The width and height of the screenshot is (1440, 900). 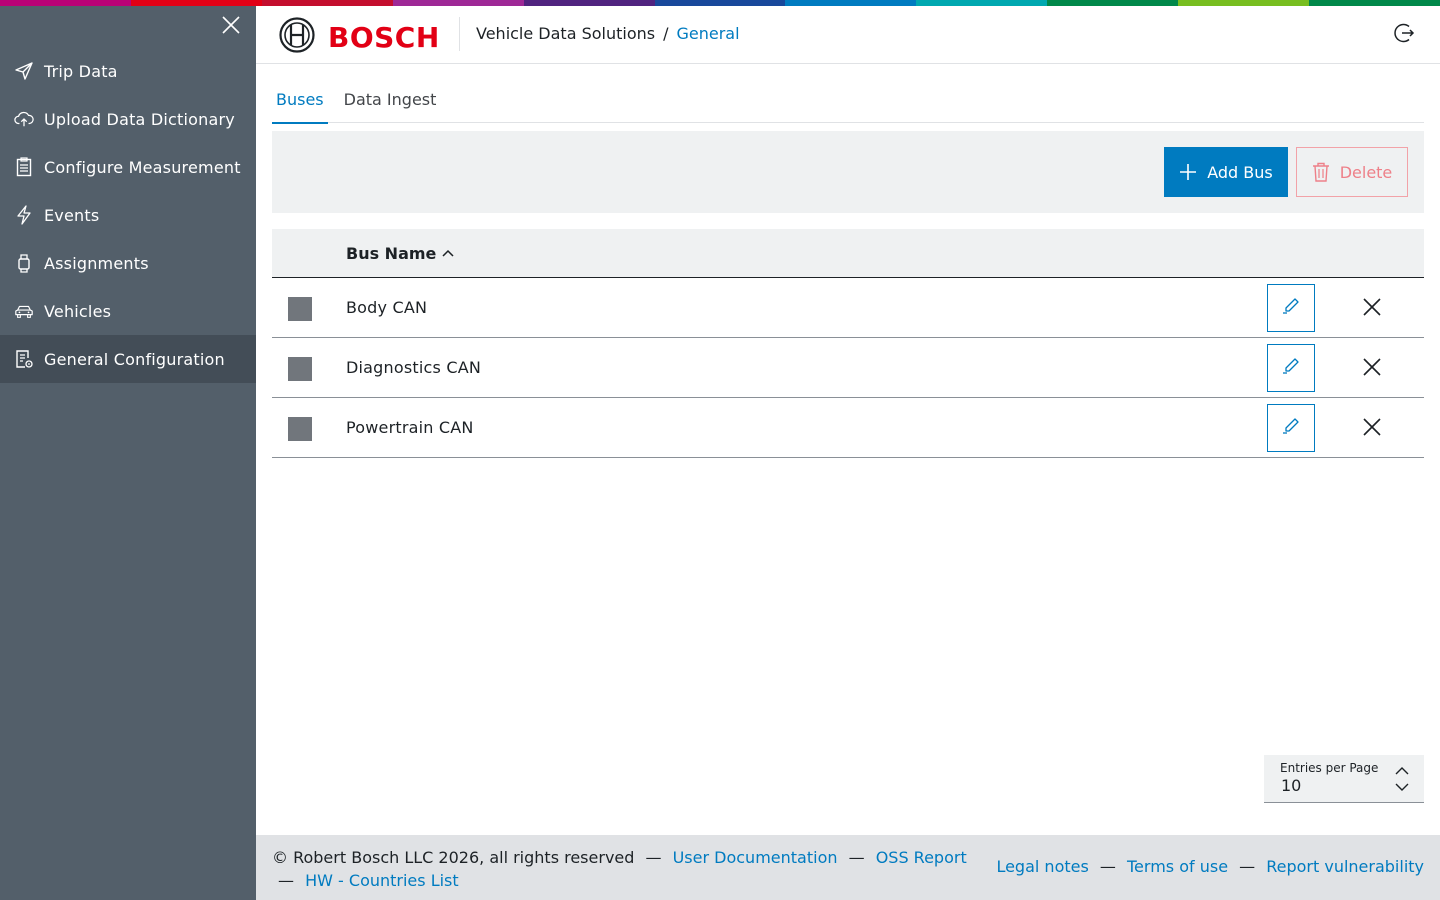 I want to click on report-vulnerability-link: Report vulnerability, so click(x=1345, y=866).